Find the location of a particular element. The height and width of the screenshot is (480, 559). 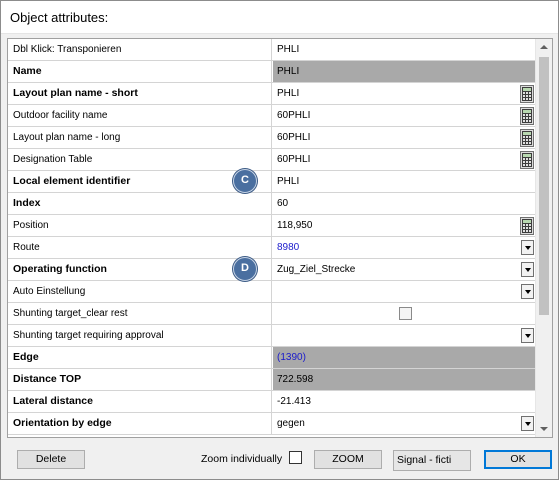

attribute-value-text: -21.413 is located at coordinates (294, 401).